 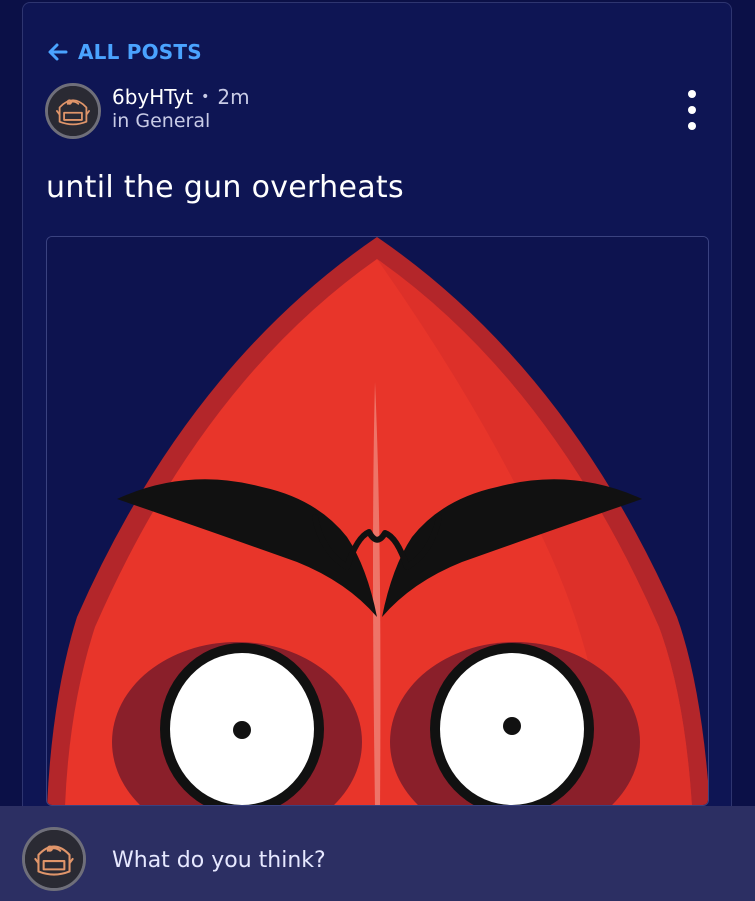 I want to click on current-user-avatar, so click(x=54, y=859).